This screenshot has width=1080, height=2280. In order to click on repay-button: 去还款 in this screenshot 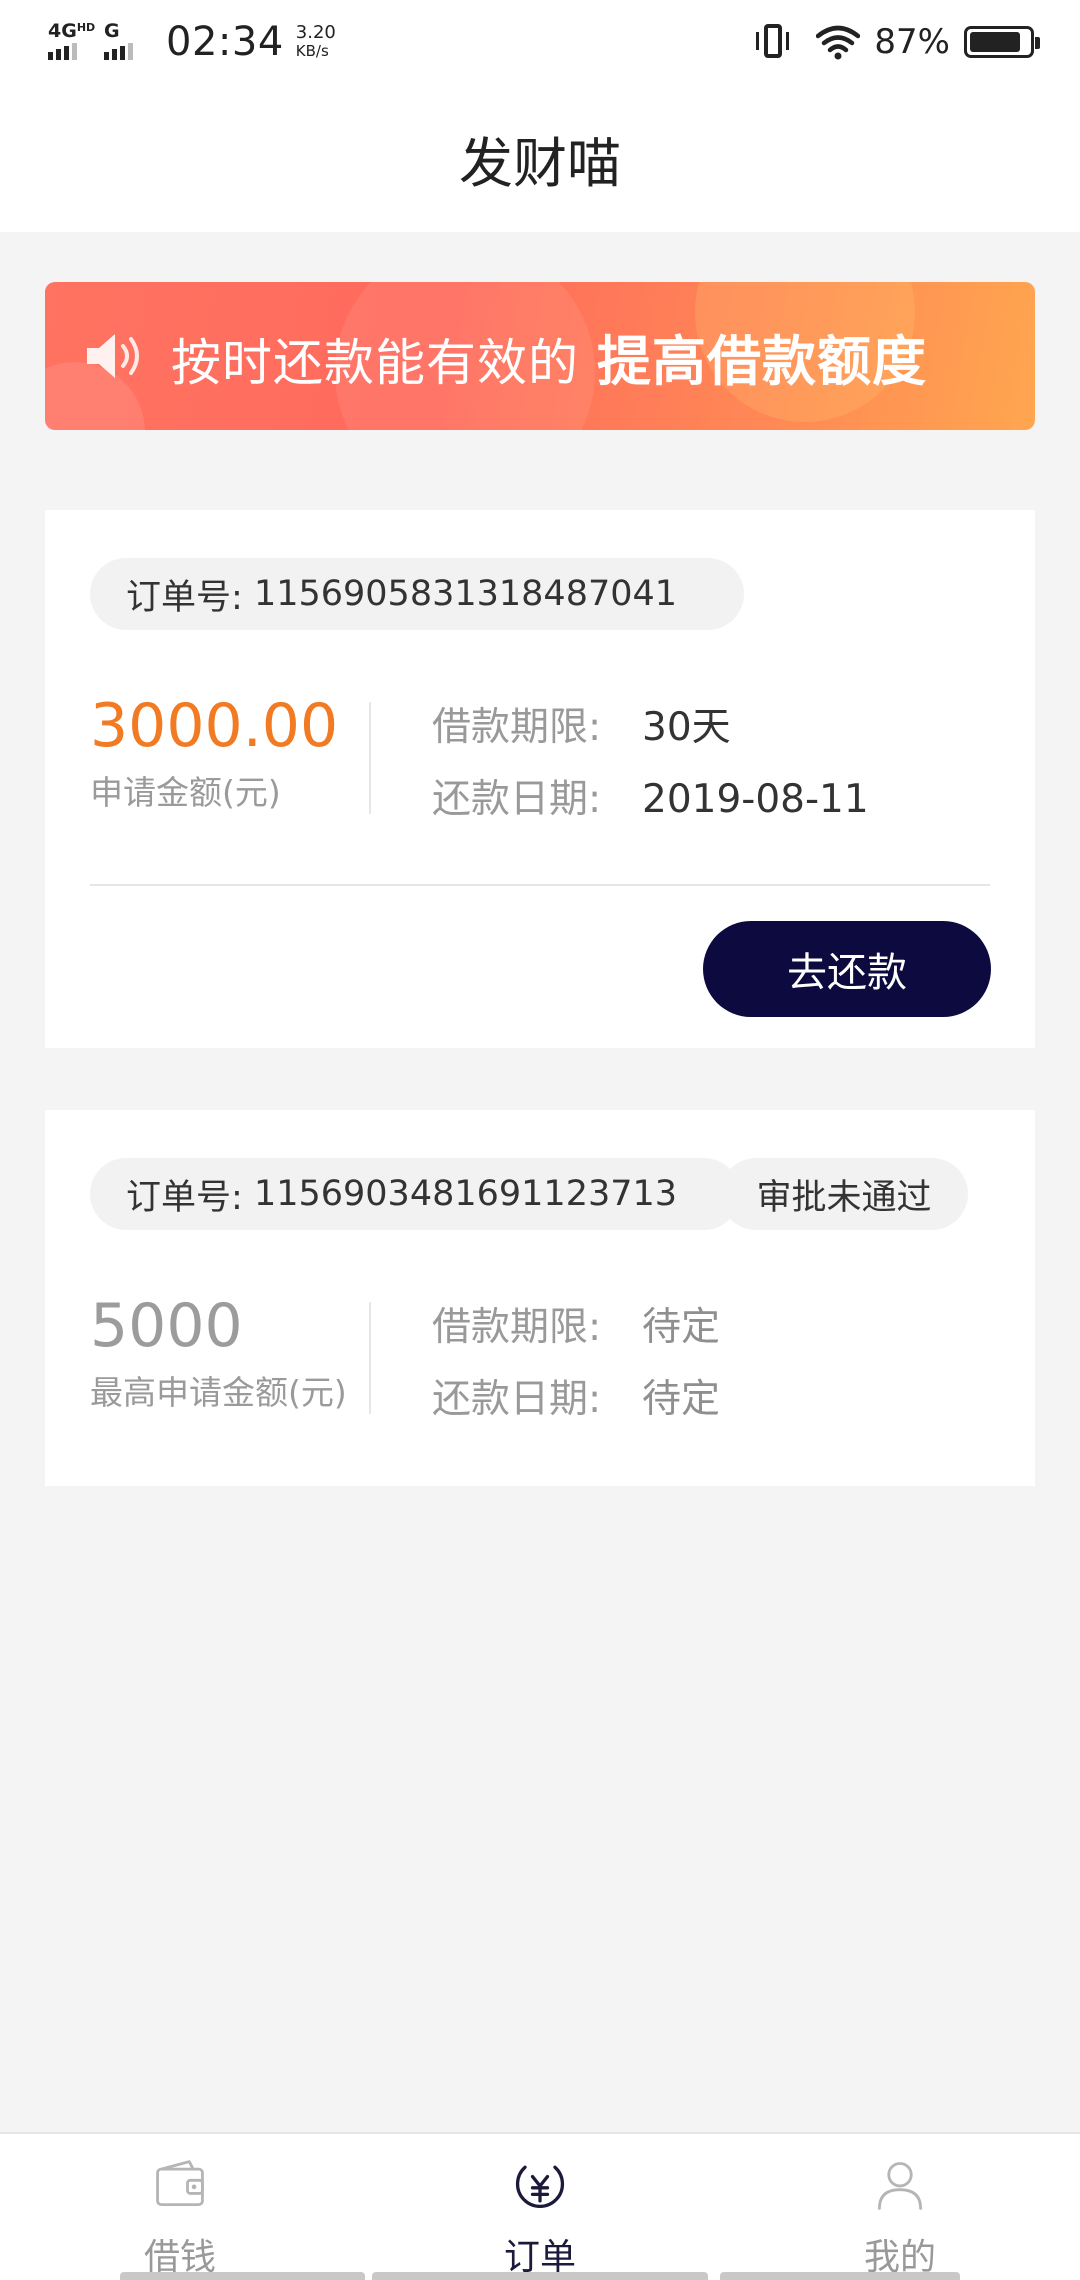, I will do `click(847, 969)`.